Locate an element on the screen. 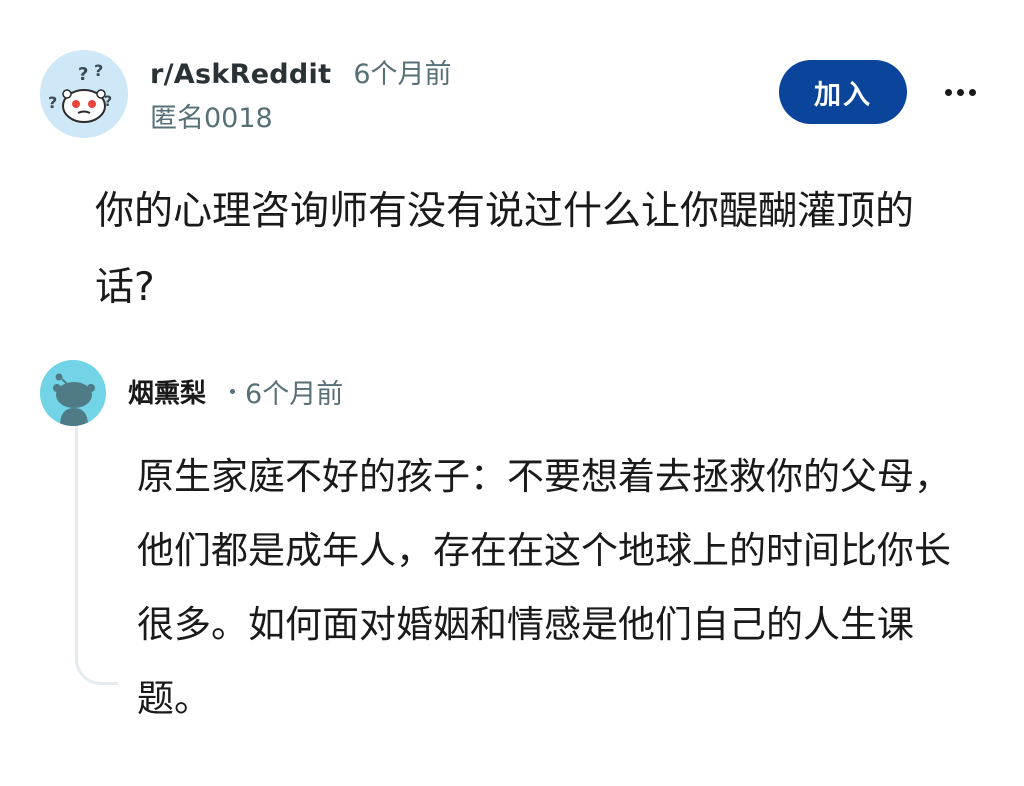  reddit-snoo-confused-icon: ? ? ? ? is located at coordinates (84, 94).